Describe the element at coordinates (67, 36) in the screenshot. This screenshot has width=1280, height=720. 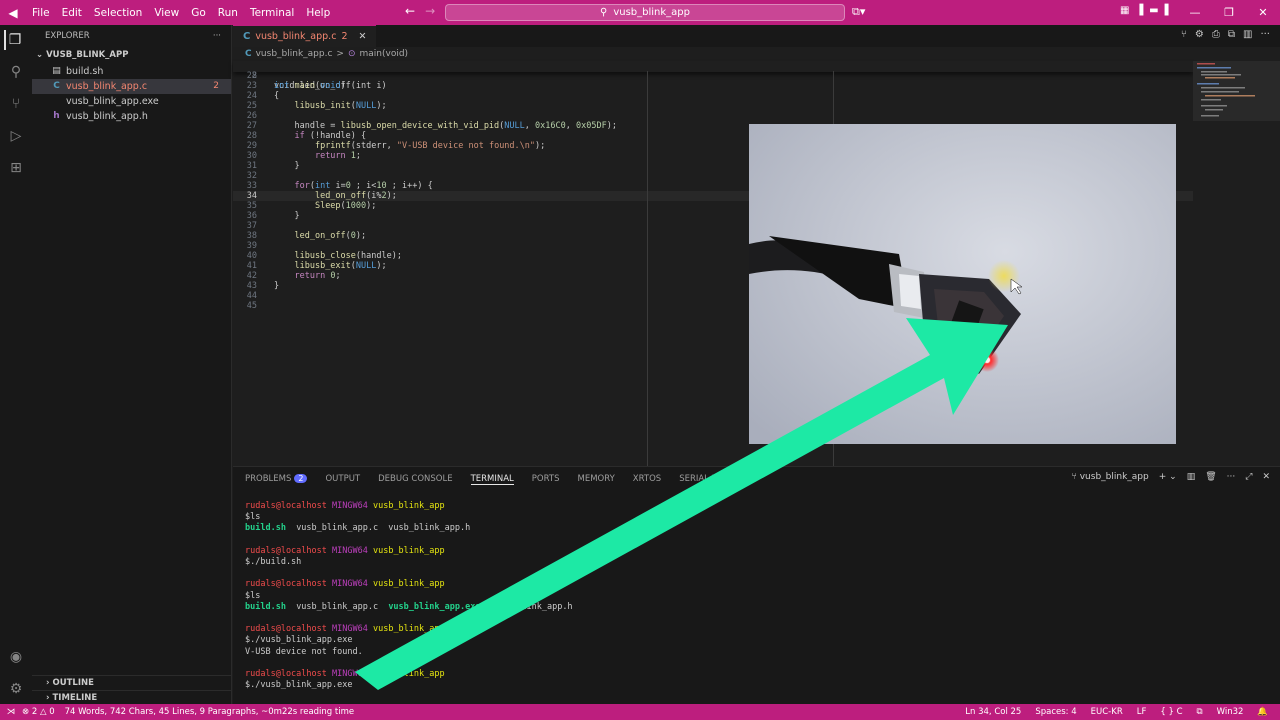
I see `explorer-title: EXPLORER` at that location.